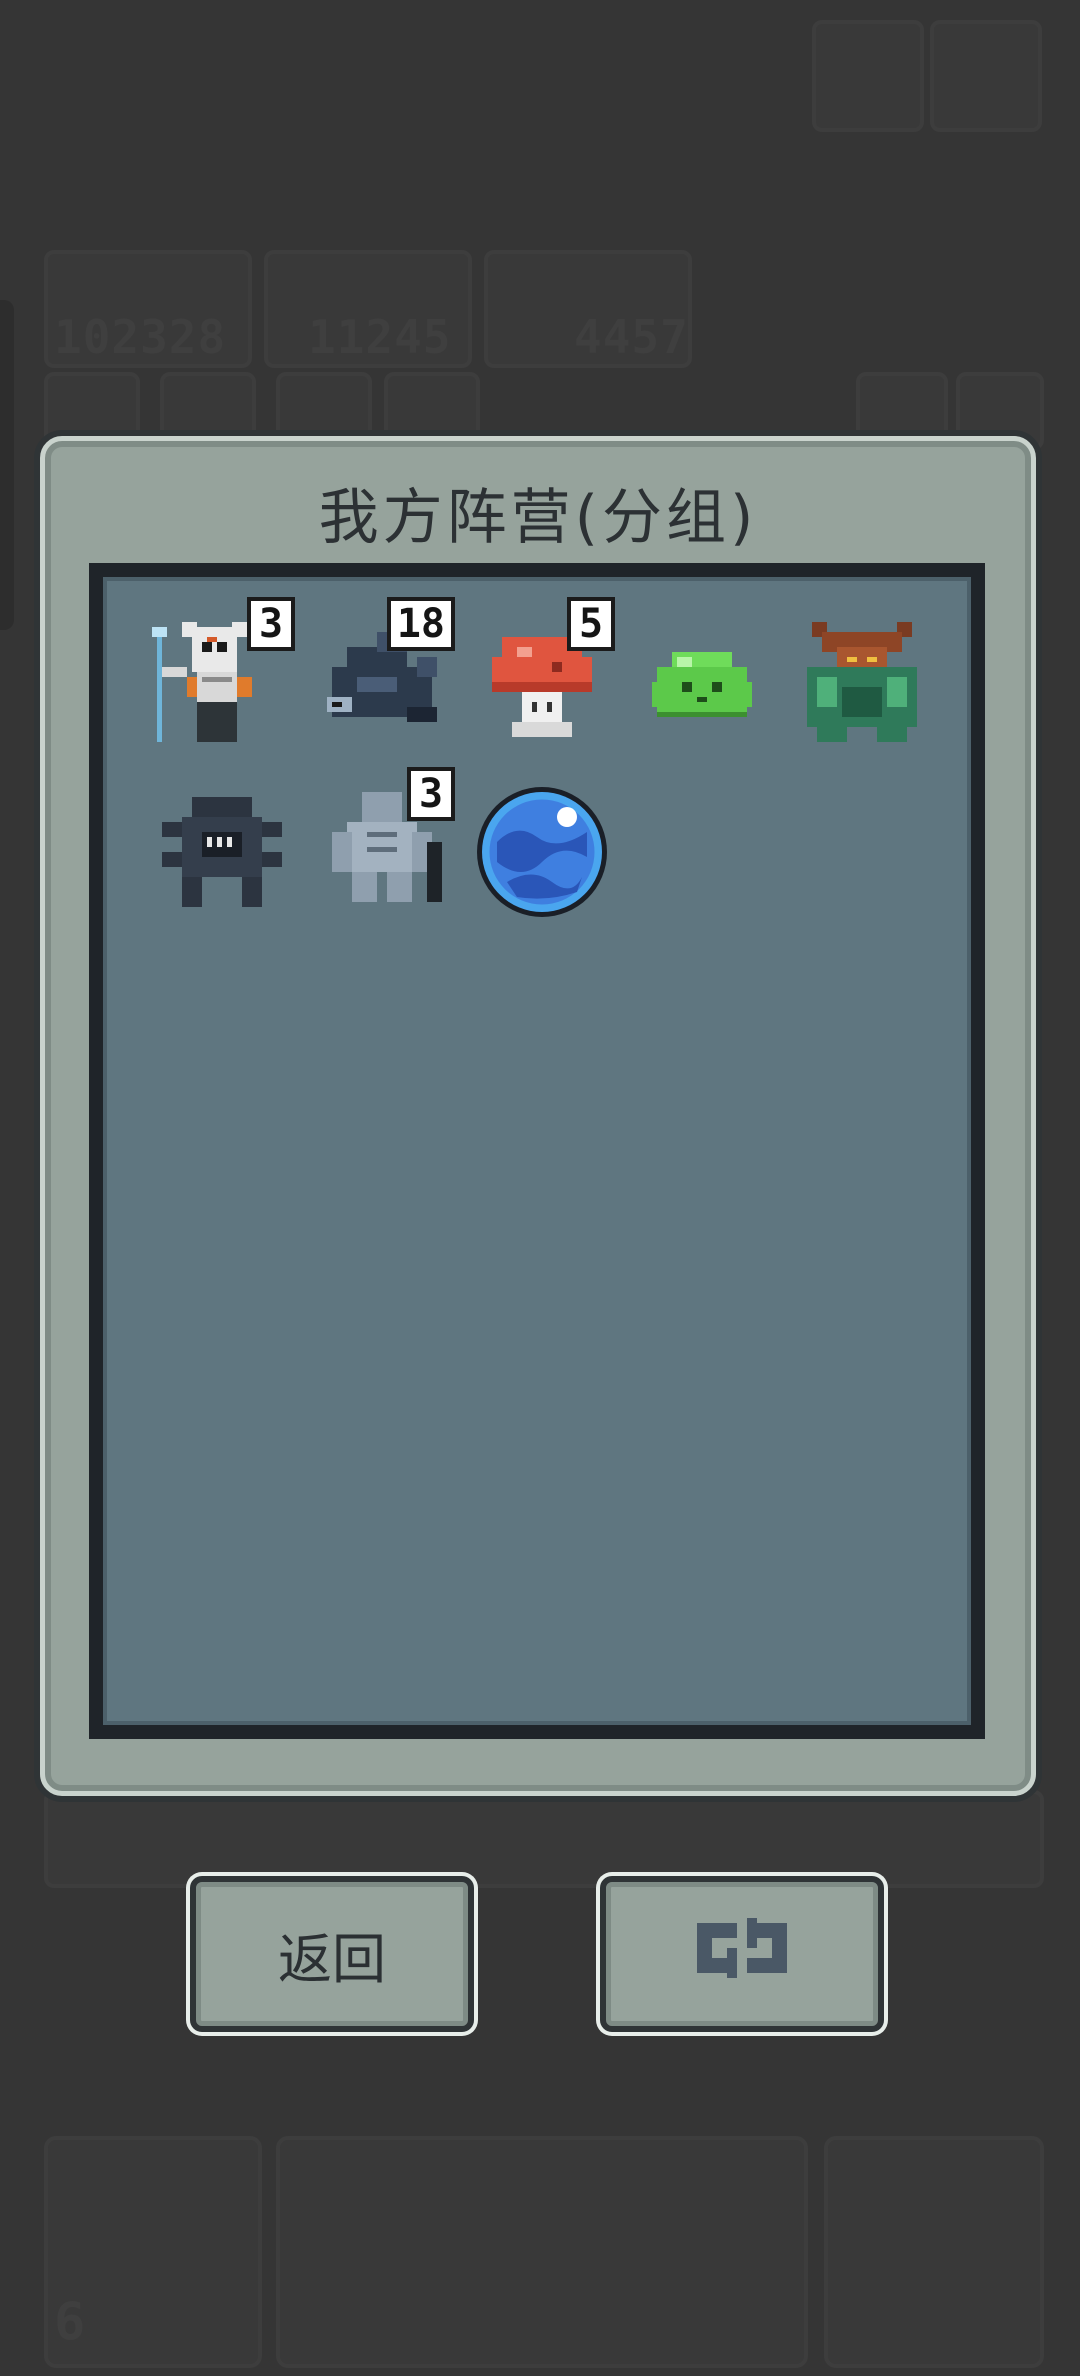 This screenshot has width=1080, height=2376. What do you see at coordinates (542, 679) in the screenshot?
I see `unit-red-mushroom: 5` at bounding box center [542, 679].